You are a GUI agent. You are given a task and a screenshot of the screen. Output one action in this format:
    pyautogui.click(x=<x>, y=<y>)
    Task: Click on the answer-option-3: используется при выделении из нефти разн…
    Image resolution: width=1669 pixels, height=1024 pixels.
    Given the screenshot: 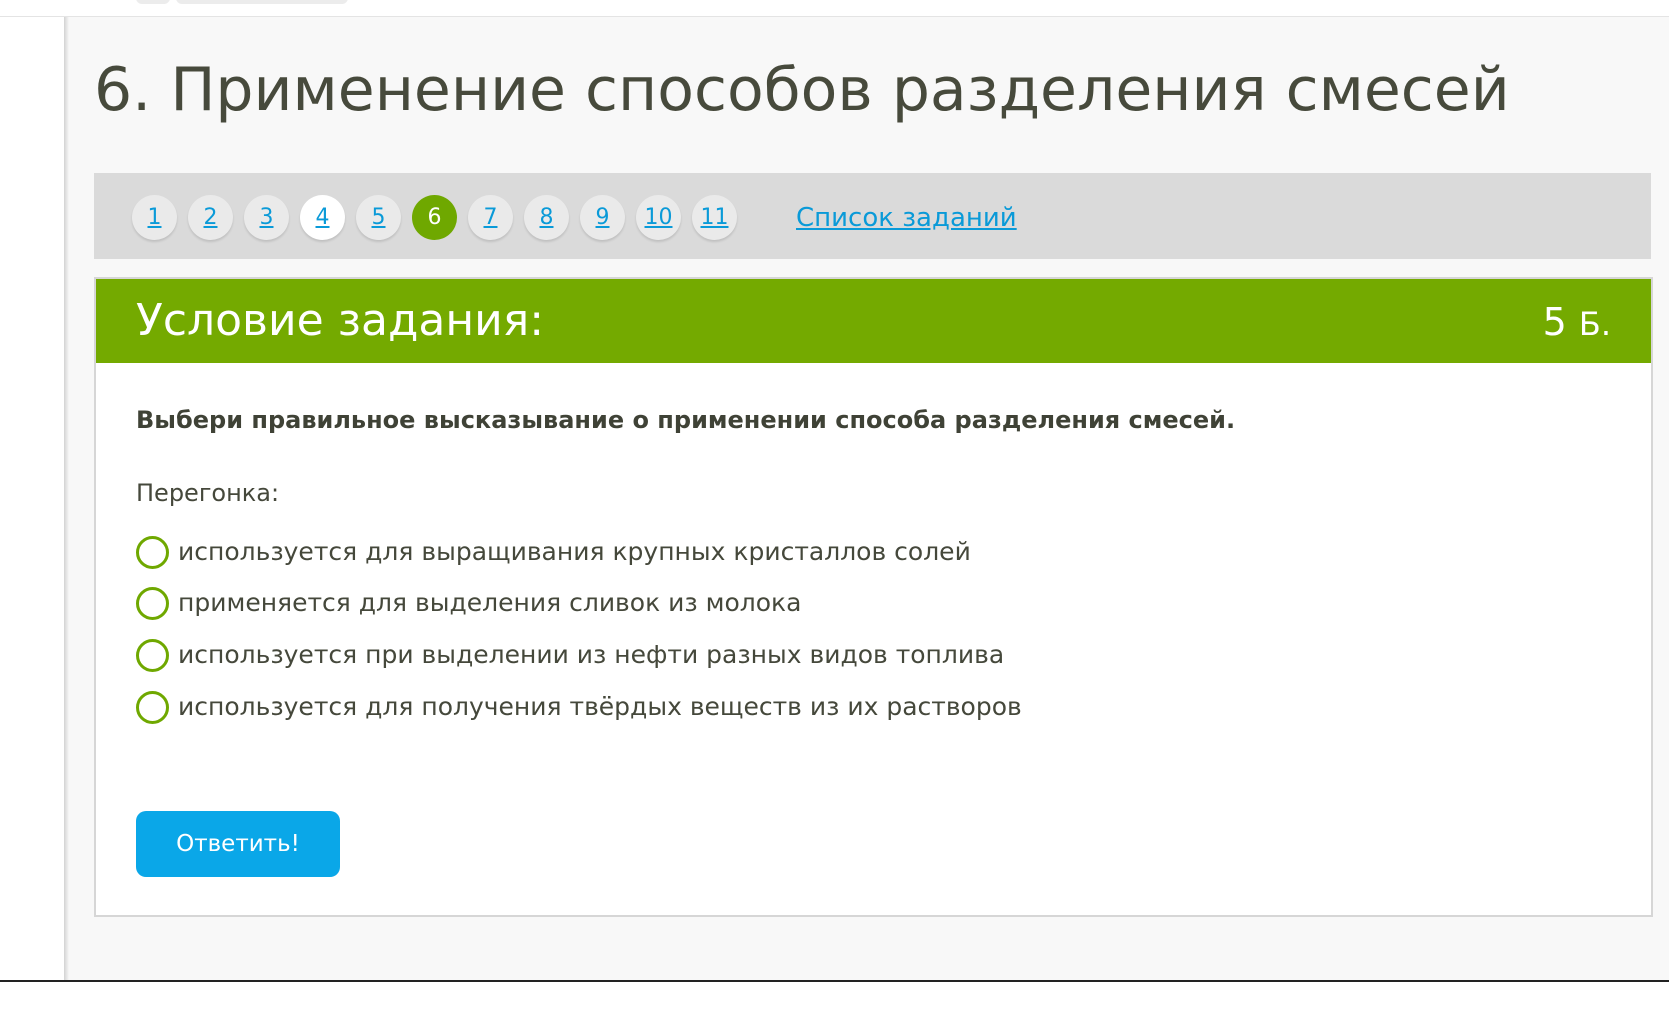 What is the action you would take?
    pyautogui.click(x=570, y=655)
    